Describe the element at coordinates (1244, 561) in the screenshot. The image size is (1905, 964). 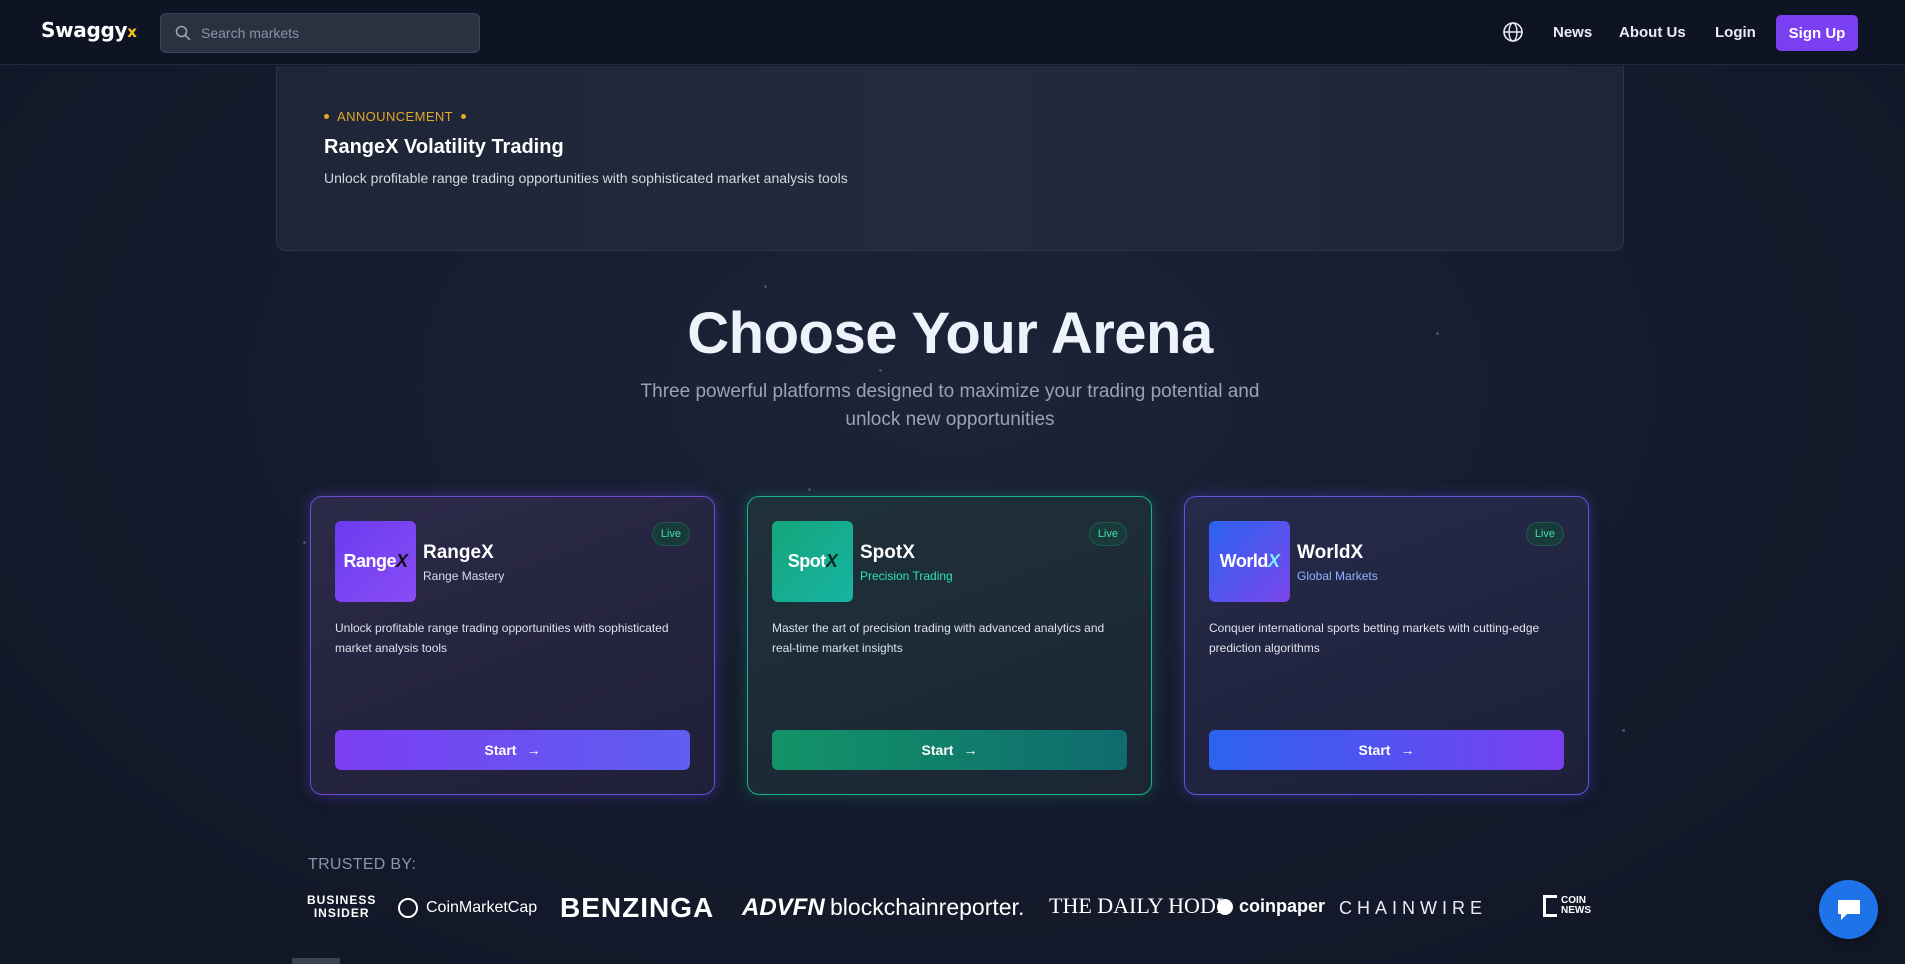
I see `icon-text: World` at that location.